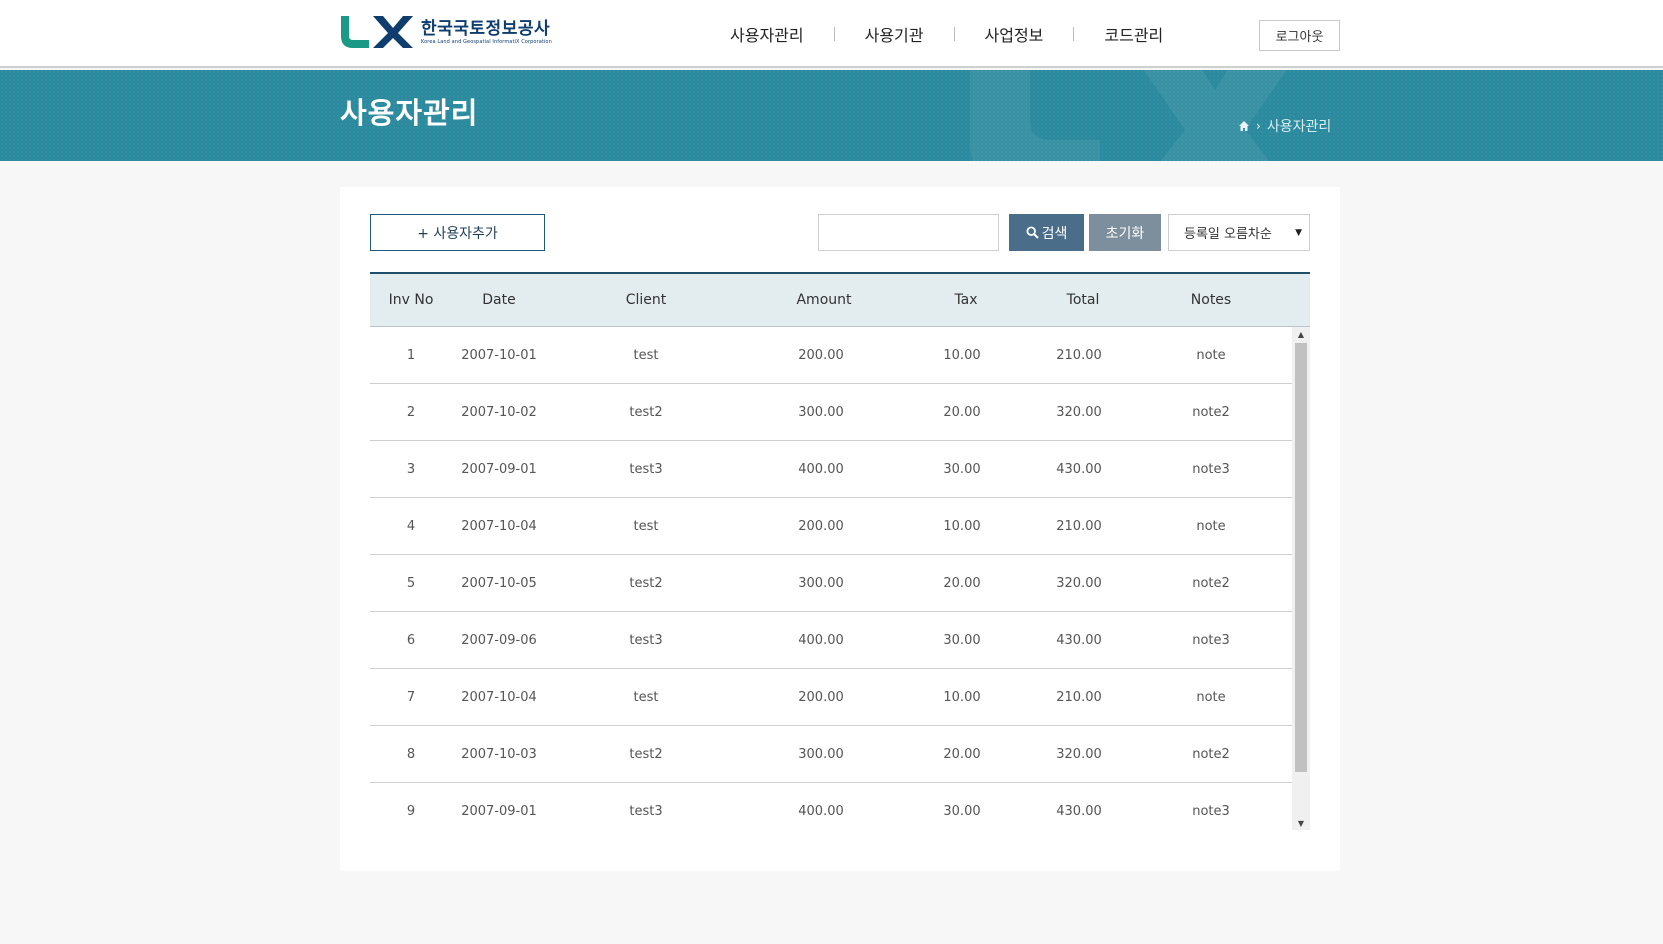 Image resolution: width=1663 pixels, height=944 pixels. I want to click on column-header-tax: Tax, so click(966, 300).